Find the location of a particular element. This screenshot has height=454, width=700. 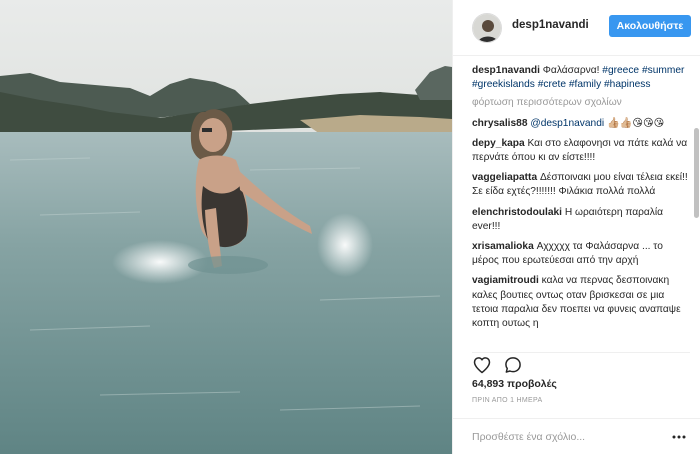

comment-username: elenchristodoulaki is located at coordinates (517, 212).